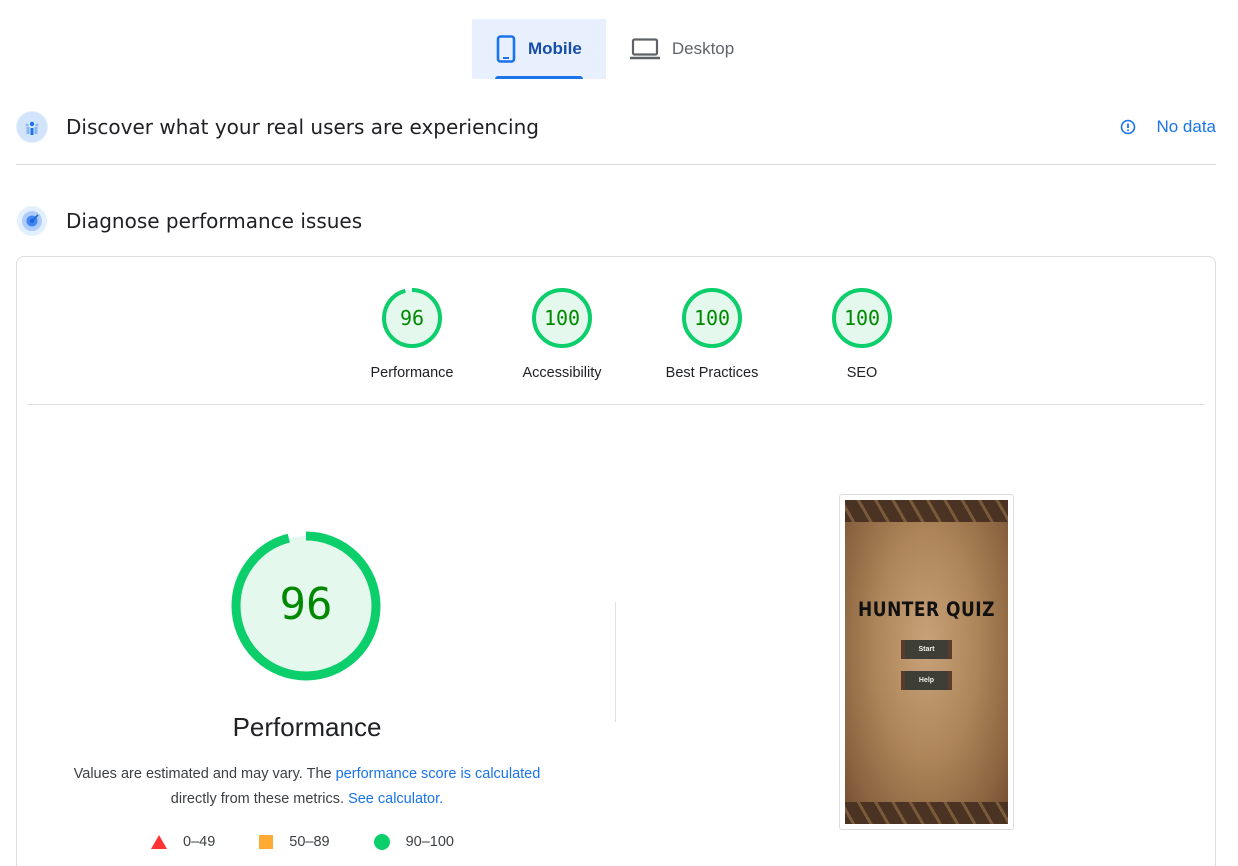 This screenshot has width=1238, height=866. I want to click on gauge-best-practices: 100 Best Practices, so click(712, 334).